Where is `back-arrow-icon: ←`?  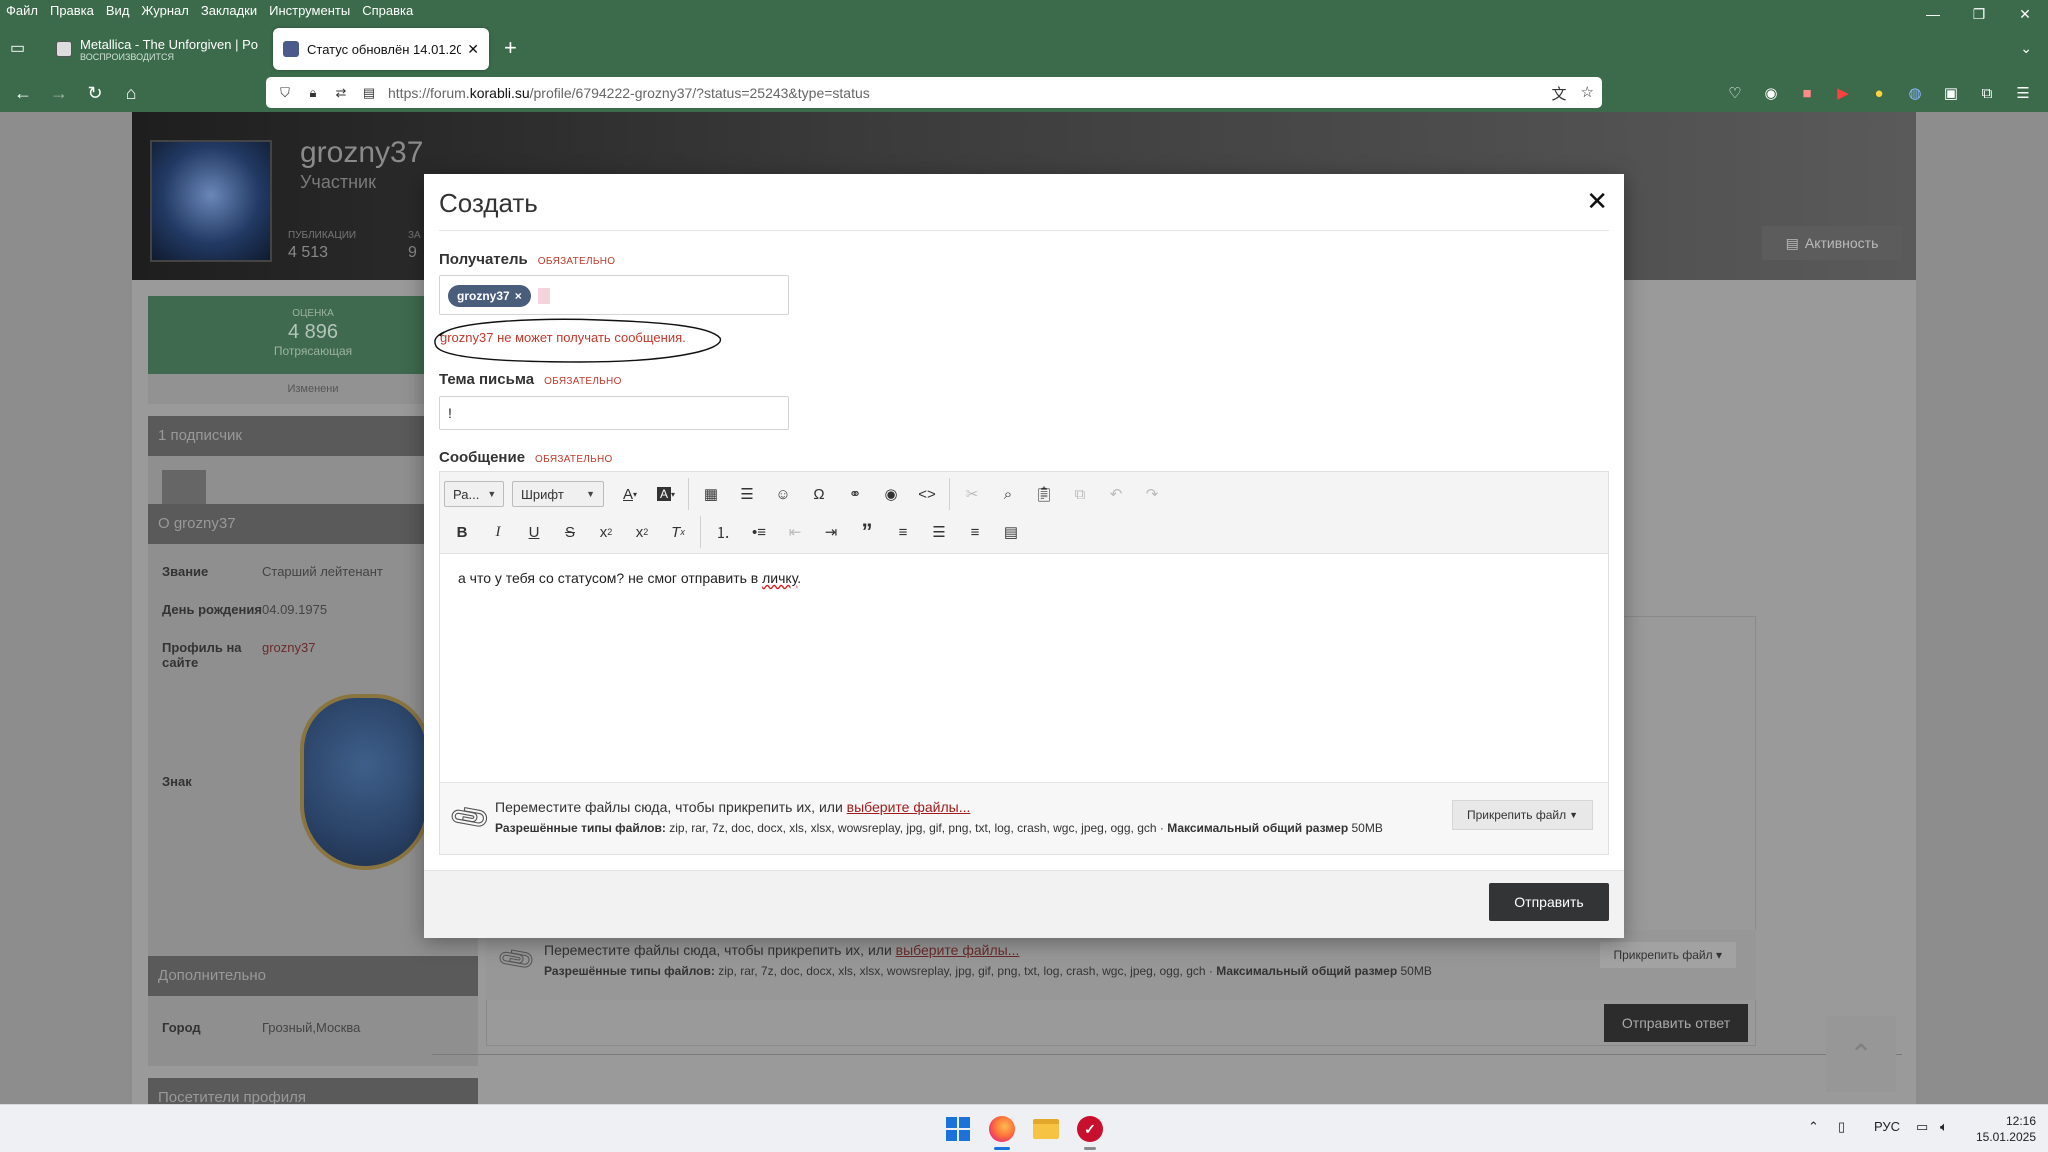 back-arrow-icon: ← is located at coordinates (23, 93).